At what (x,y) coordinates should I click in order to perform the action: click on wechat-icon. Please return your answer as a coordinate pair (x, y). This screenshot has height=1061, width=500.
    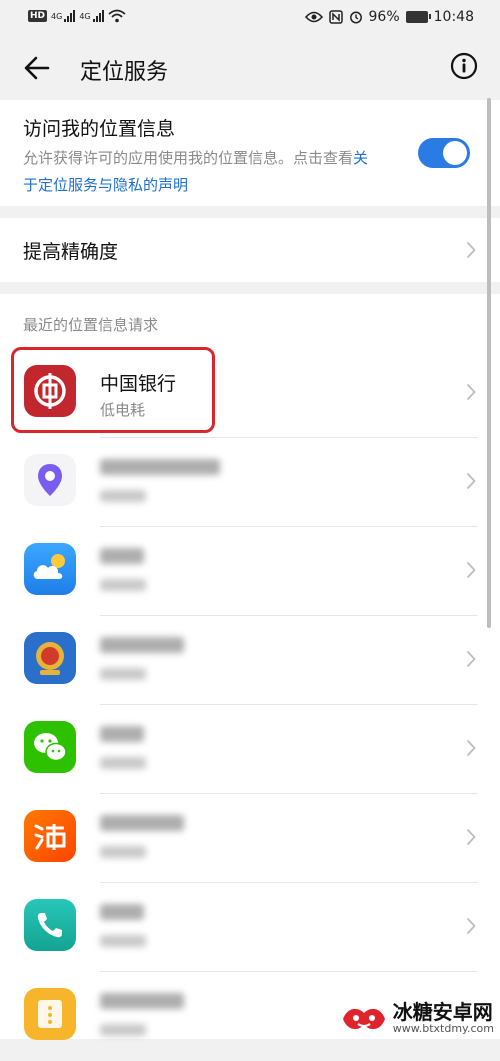
    Looking at the image, I should click on (50, 747).